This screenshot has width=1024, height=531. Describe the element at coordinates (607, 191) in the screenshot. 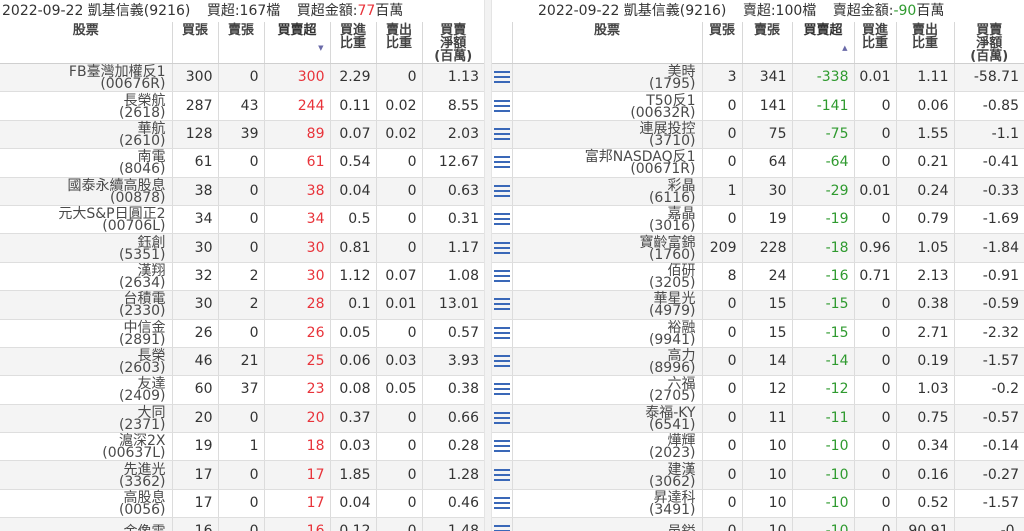

I see `stock-cell: 彩晶 (6116)` at that location.